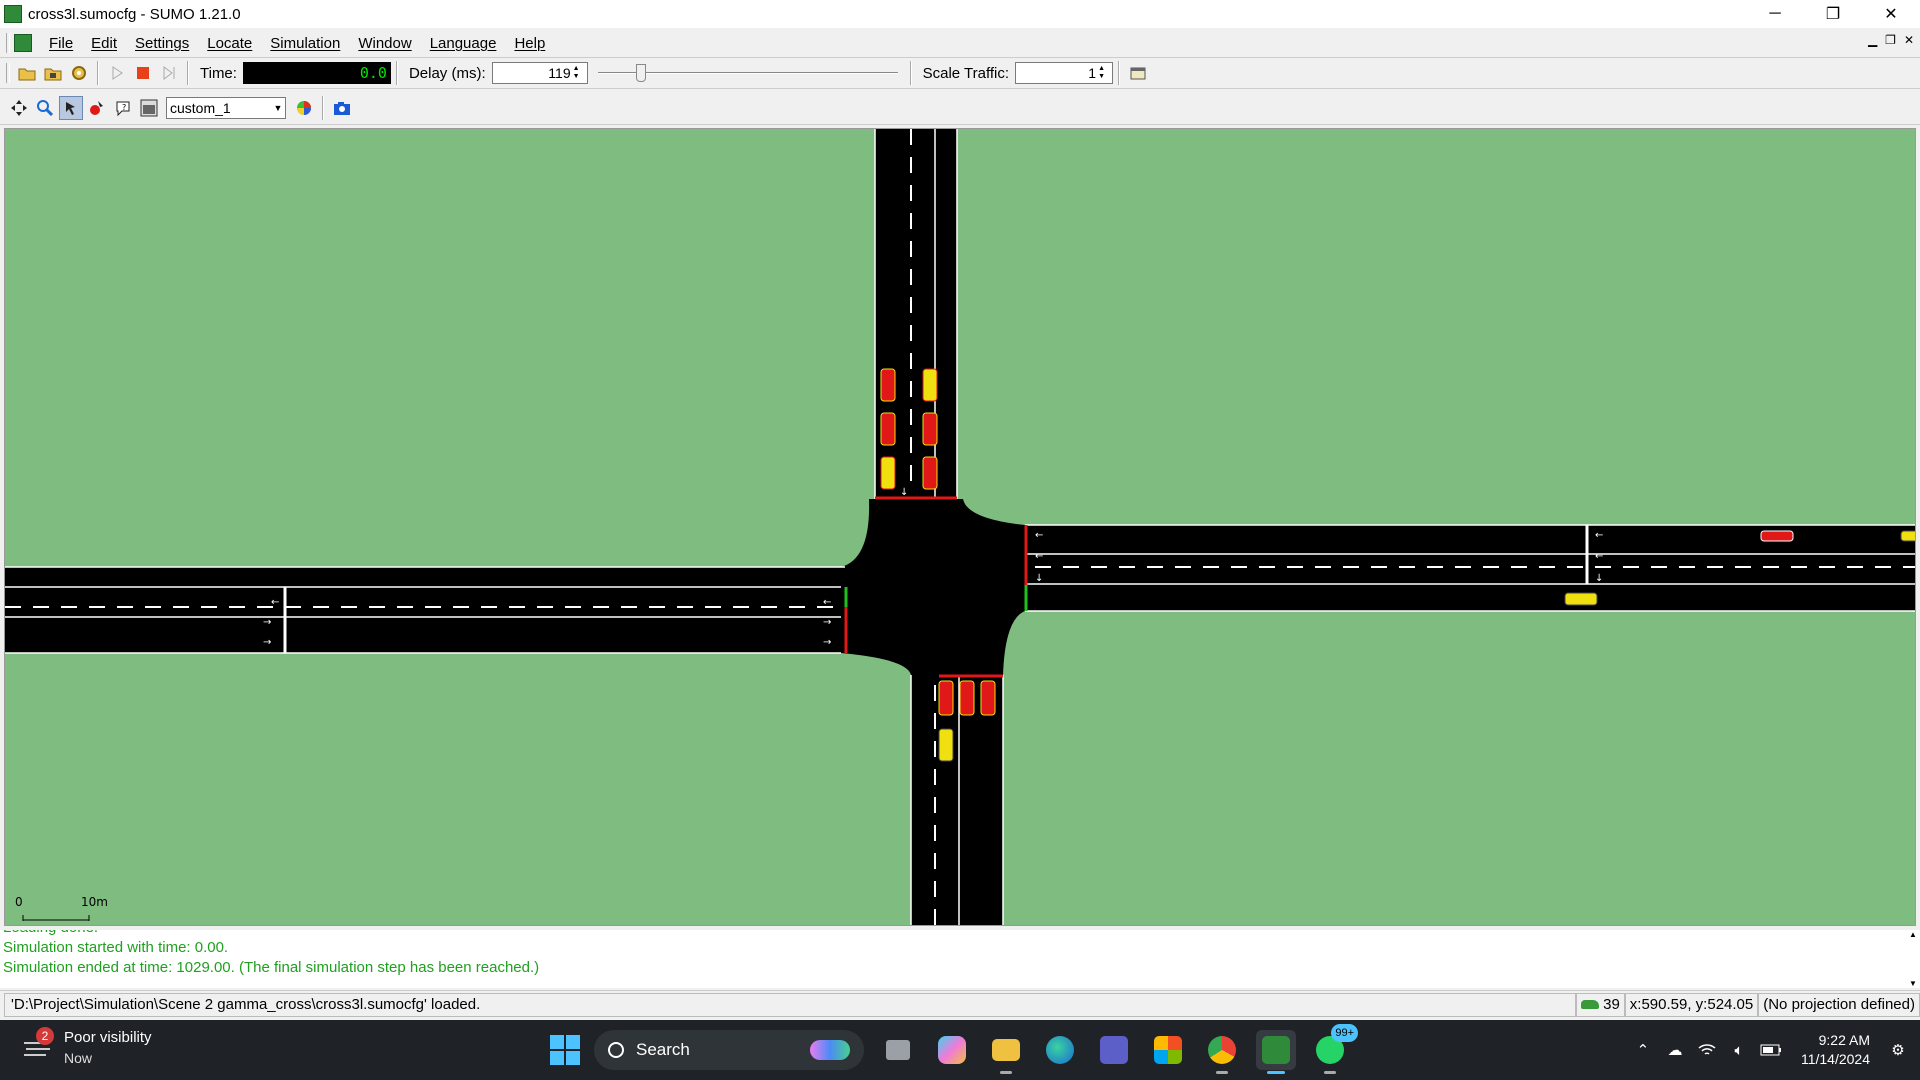 The height and width of the screenshot is (1080, 1920). I want to click on editor-icon, so click(149, 108).